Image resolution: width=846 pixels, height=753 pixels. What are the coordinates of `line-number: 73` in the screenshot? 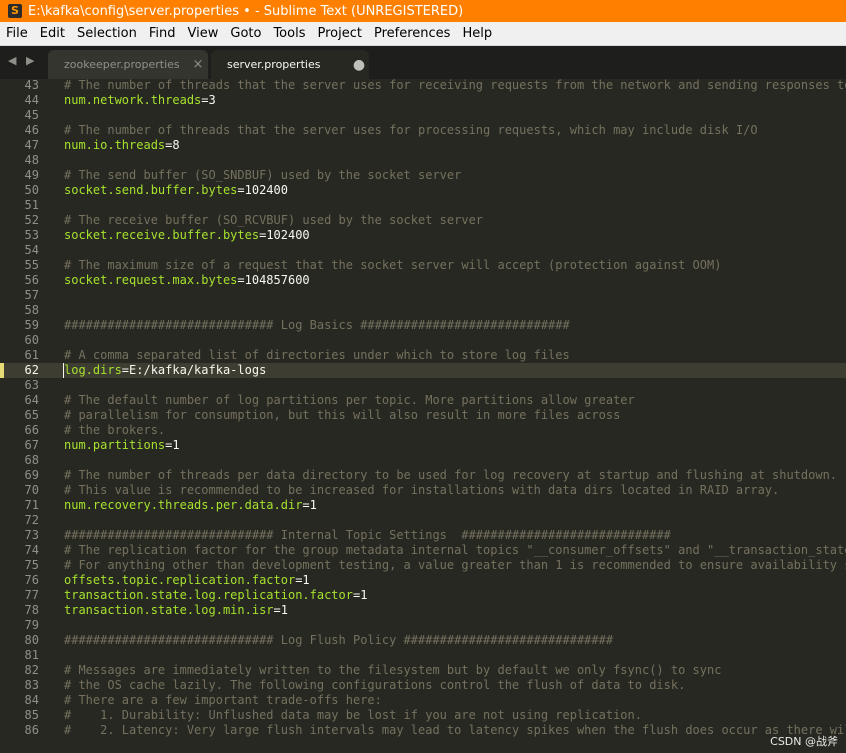 It's located at (31, 535).